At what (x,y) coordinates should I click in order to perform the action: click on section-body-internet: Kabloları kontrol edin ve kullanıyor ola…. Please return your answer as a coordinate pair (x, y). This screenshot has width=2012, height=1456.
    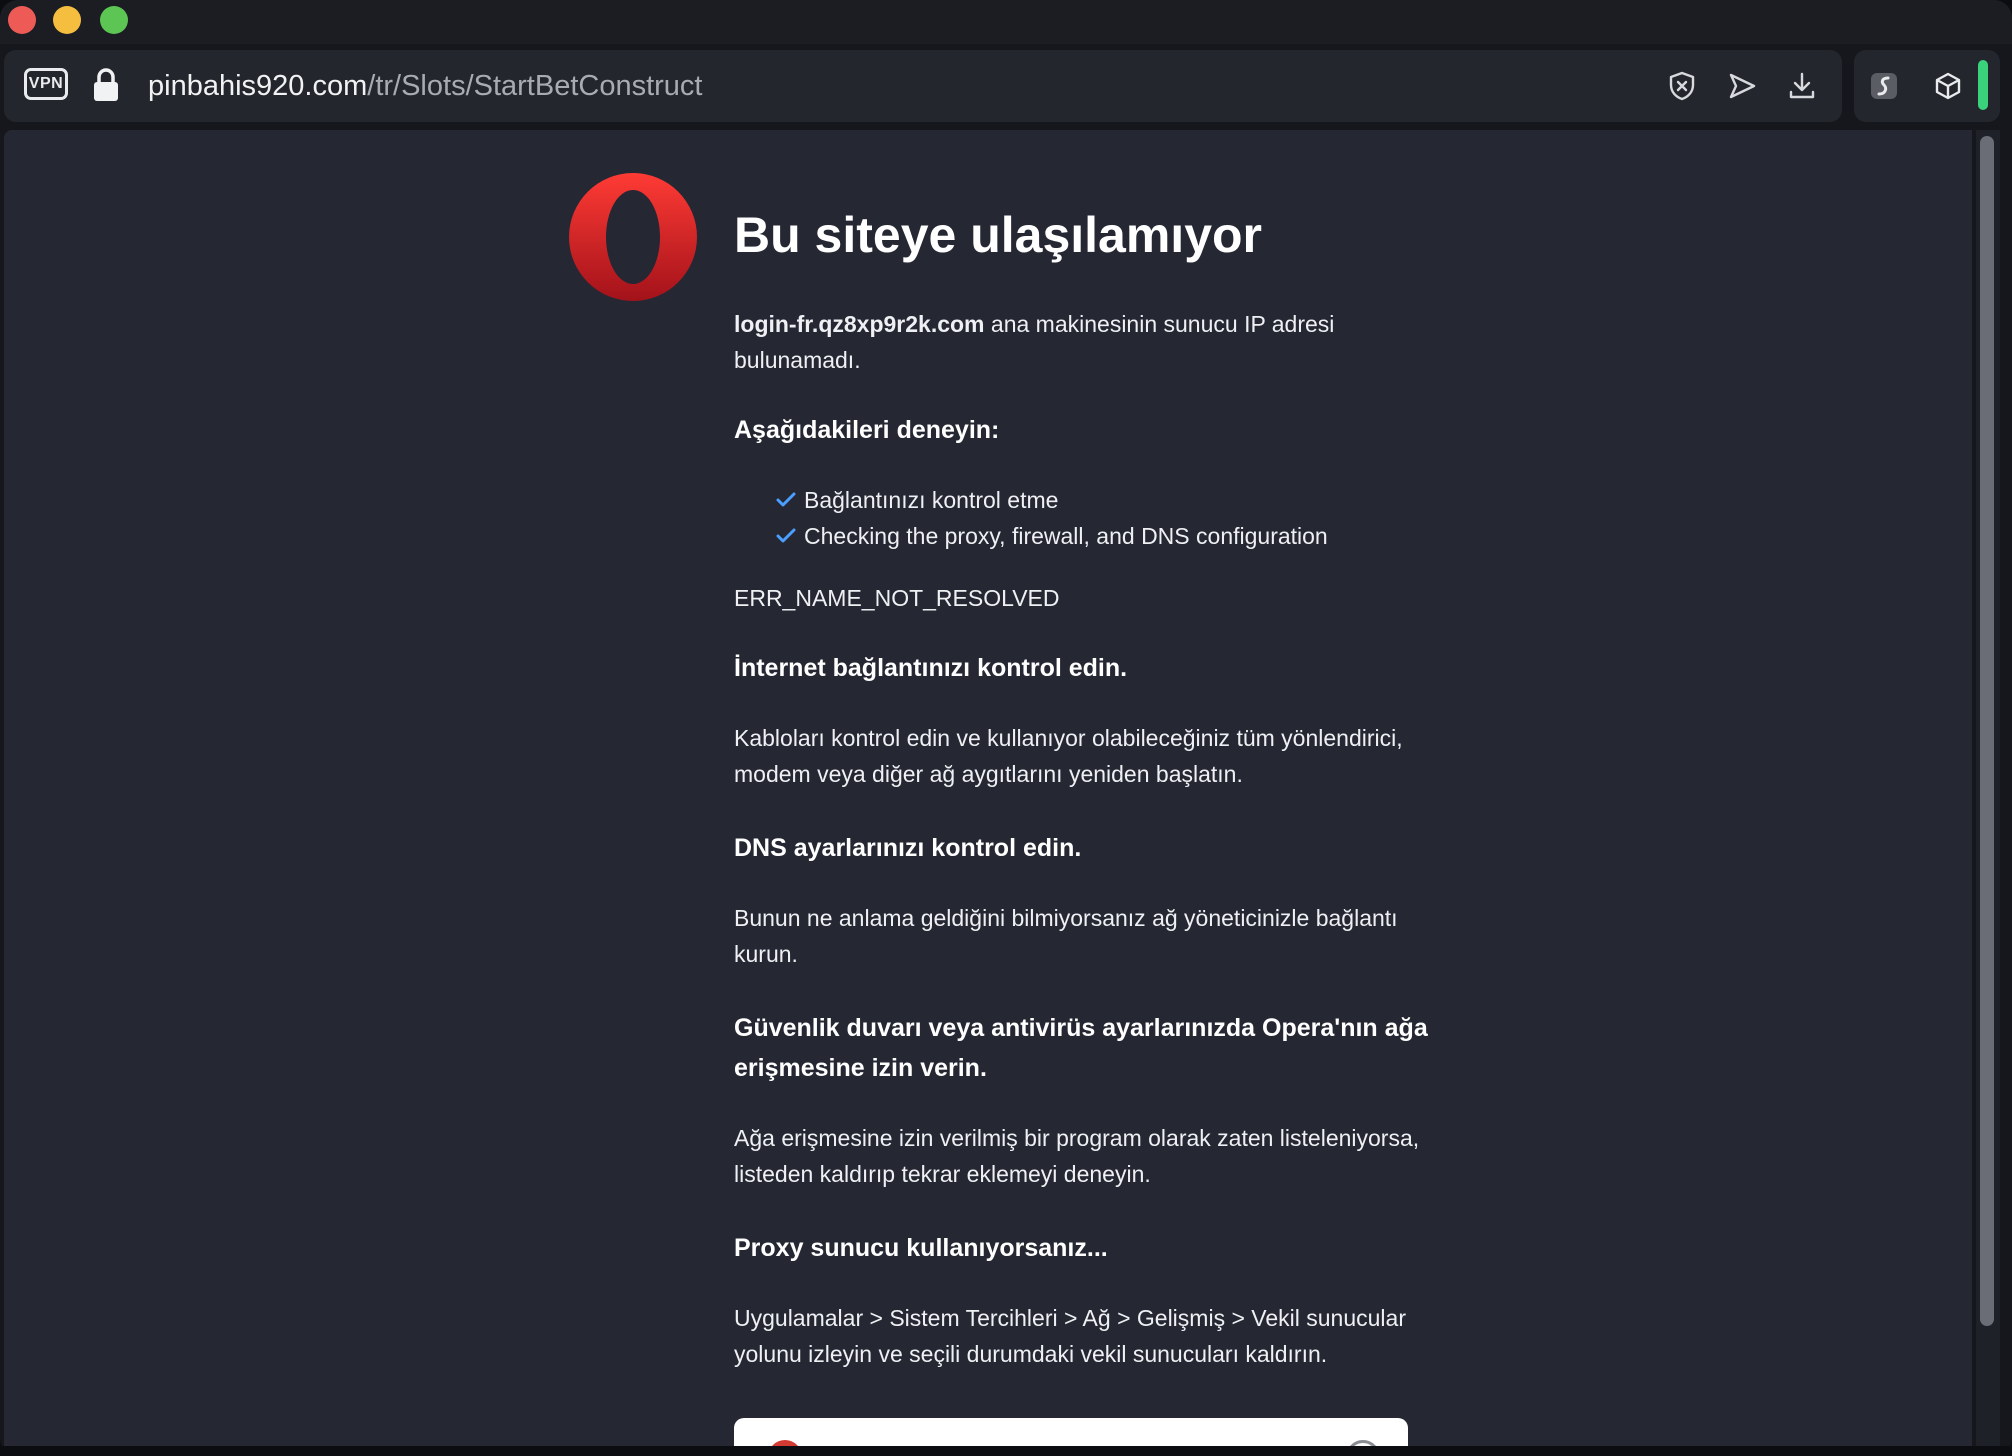
    Looking at the image, I should click on (1068, 756).